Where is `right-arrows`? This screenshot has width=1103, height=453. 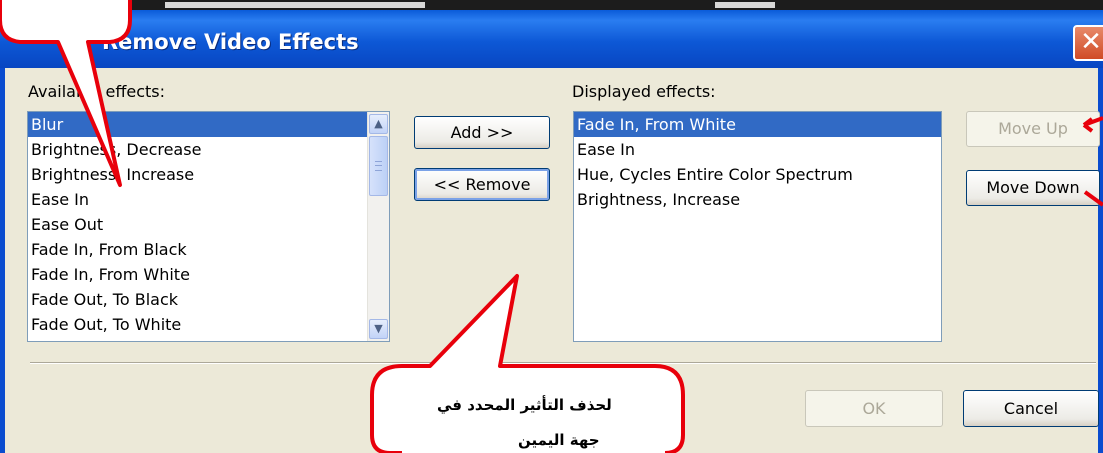 right-arrows is located at coordinates (1092, 161).